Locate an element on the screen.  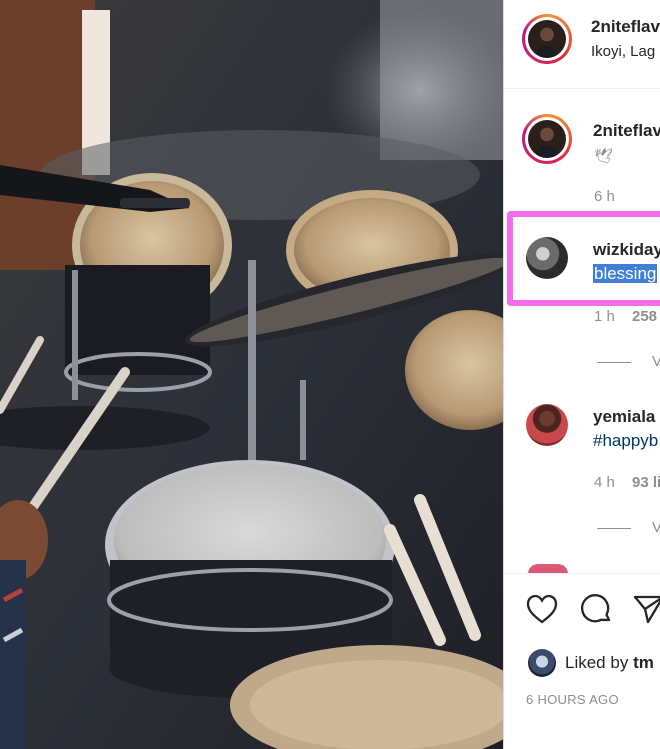
comment-avatar-yemiala is located at coordinates (547, 425).